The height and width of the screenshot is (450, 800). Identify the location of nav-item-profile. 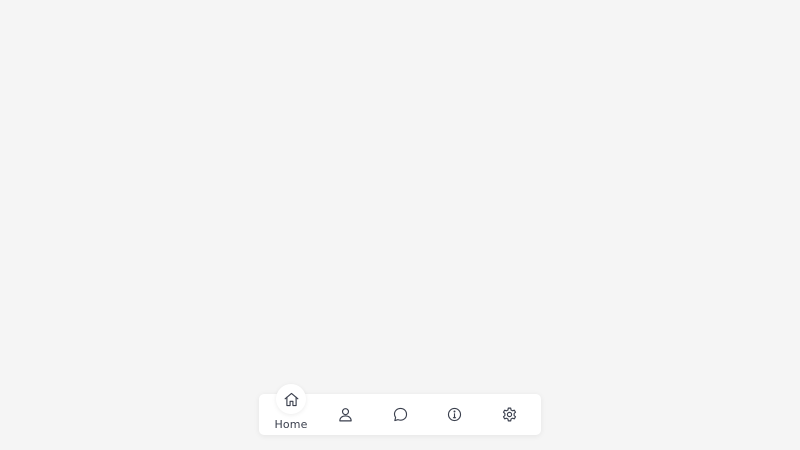
(345, 414).